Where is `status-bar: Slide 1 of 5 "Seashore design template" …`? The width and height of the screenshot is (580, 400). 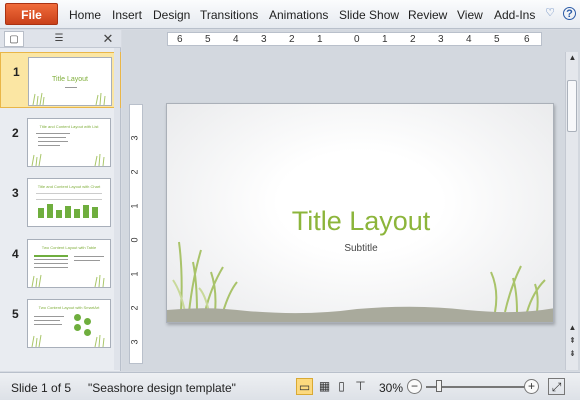
status-bar: Slide 1 of 5 "Seashore design template" … is located at coordinates (290, 386).